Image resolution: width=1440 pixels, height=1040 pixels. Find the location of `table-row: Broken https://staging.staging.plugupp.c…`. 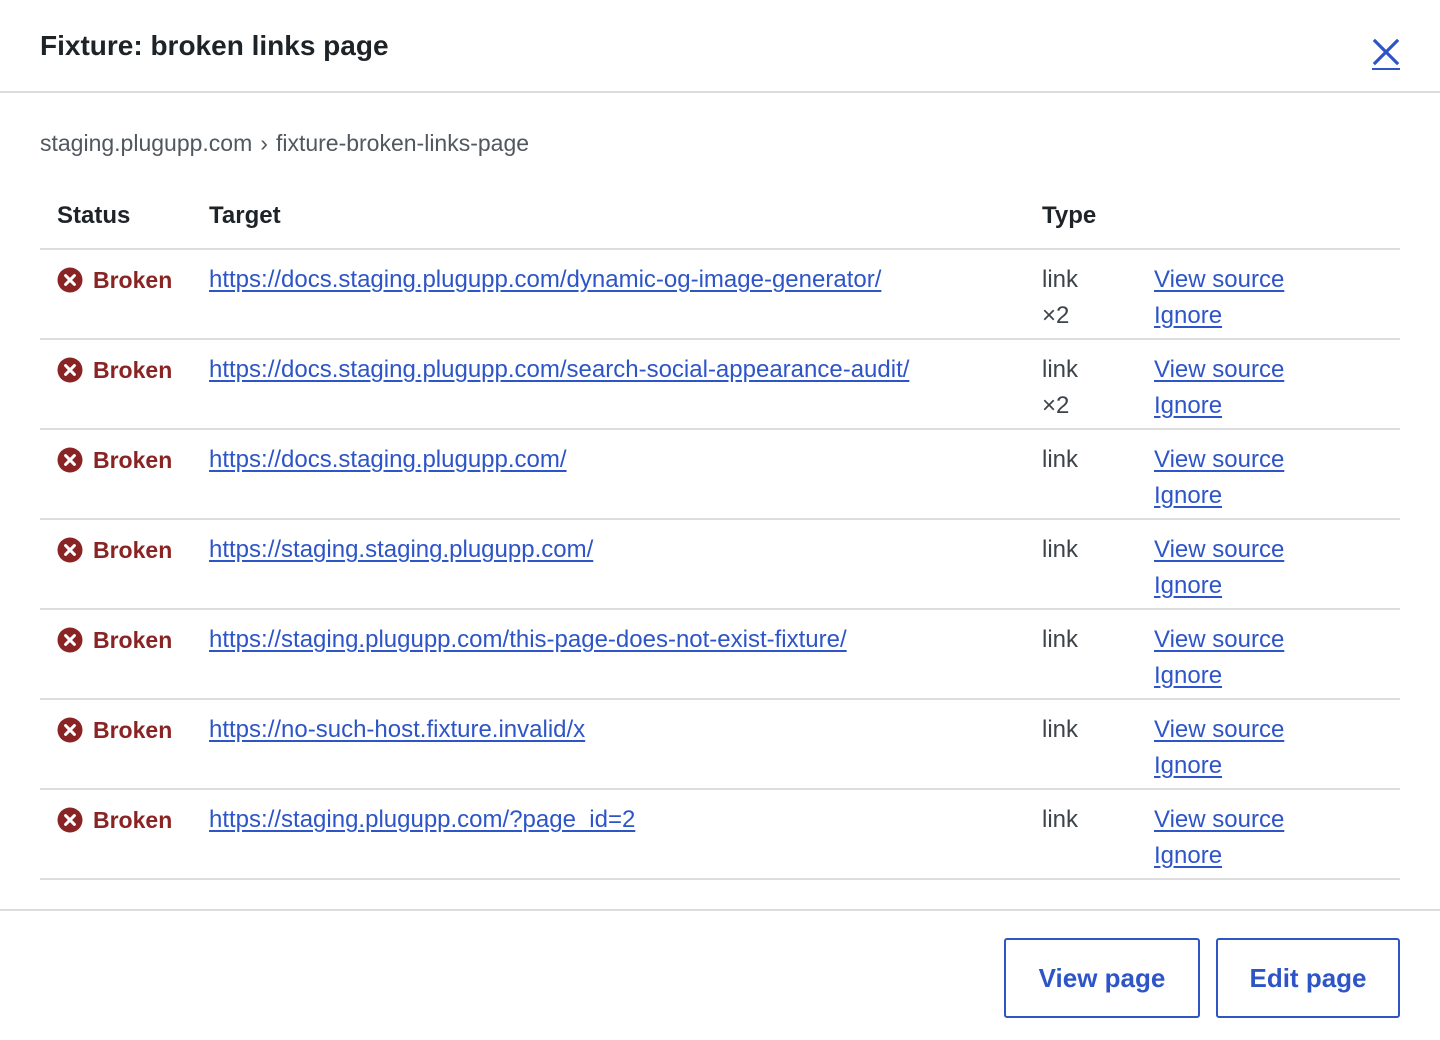

table-row: Broken https://staging.staging.plugupp.c… is located at coordinates (720, 564).